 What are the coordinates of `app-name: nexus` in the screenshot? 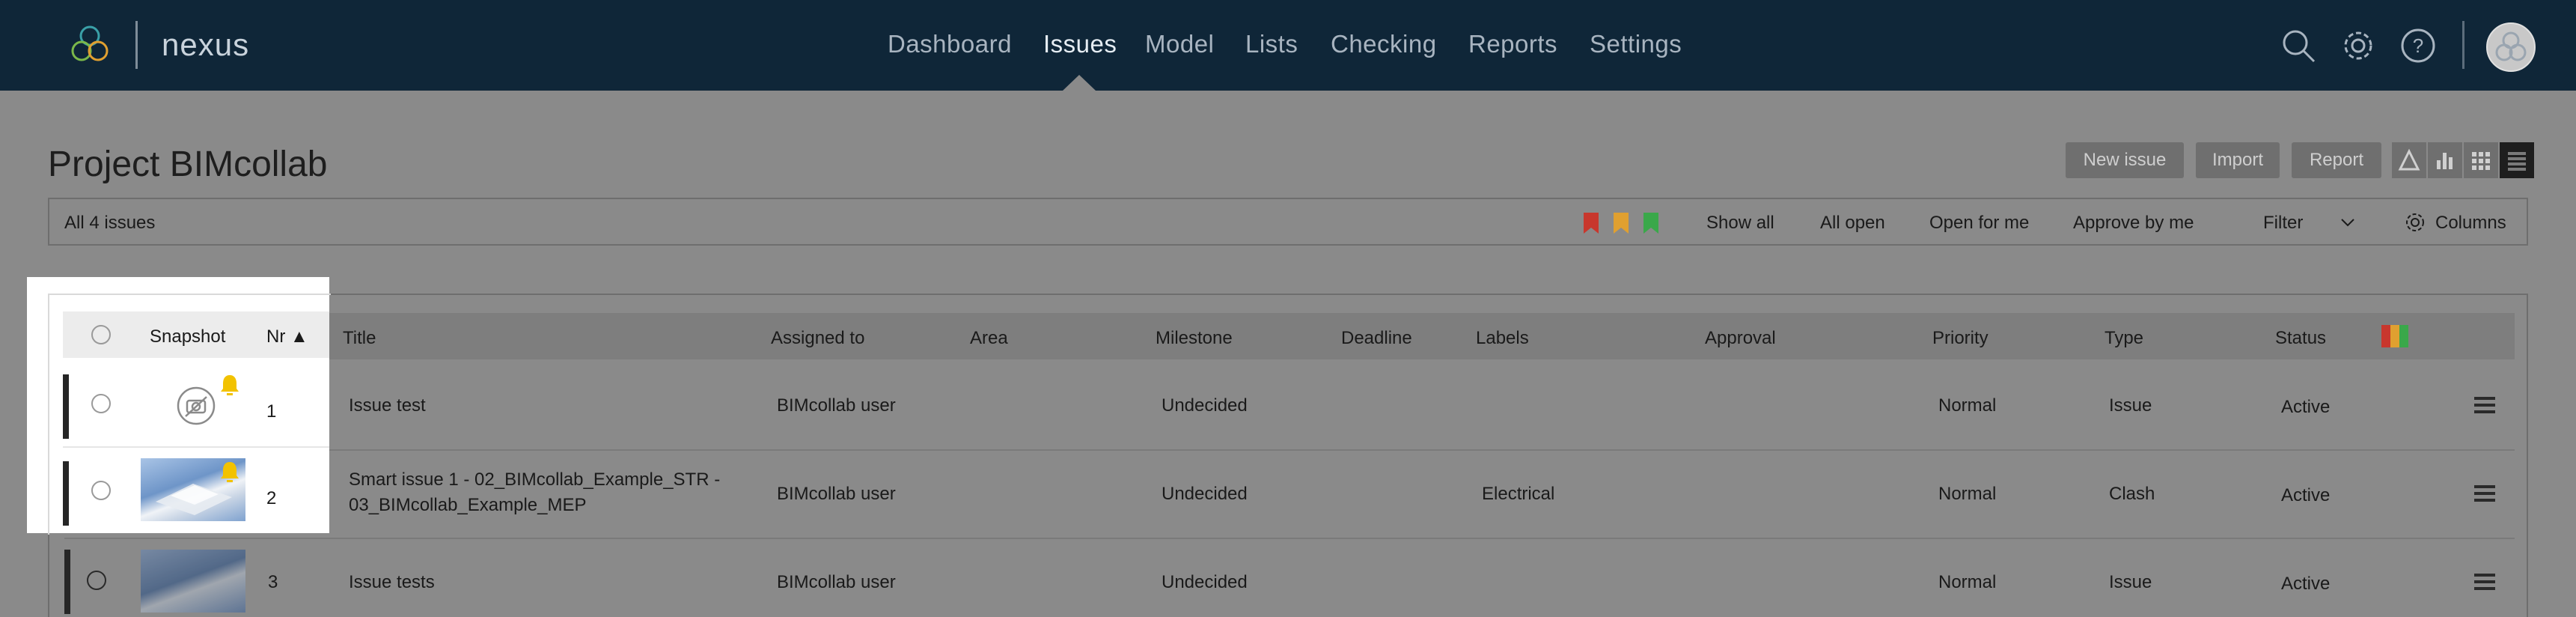 It's located at (206, 44).